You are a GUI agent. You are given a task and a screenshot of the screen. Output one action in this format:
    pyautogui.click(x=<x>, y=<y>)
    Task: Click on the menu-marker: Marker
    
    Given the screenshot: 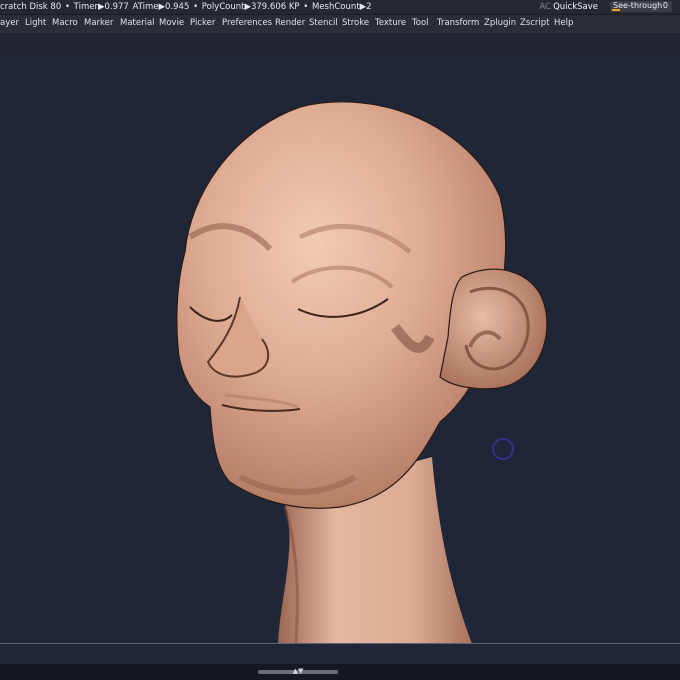 What is the action you would take?
    pyautogui.click(x=98, y=23)
    